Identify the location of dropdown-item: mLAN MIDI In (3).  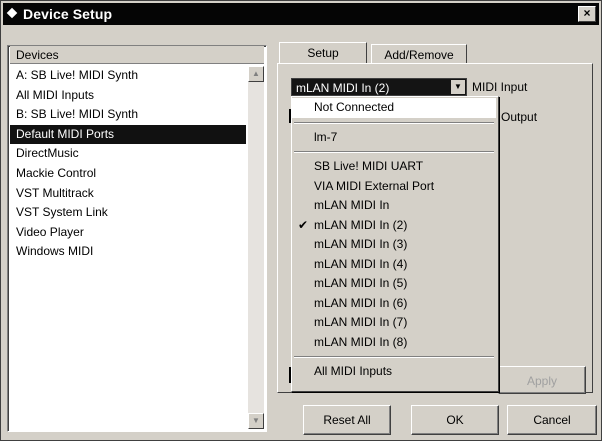
(394, 245).